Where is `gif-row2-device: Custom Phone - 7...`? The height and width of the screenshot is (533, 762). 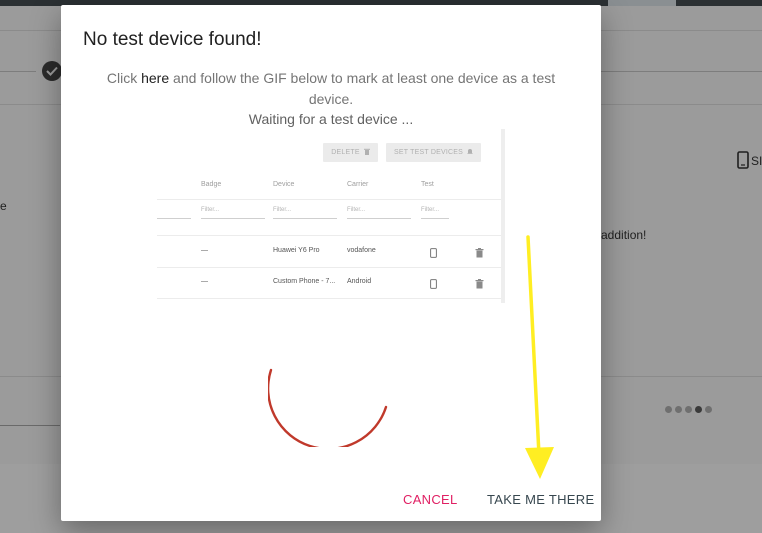
gif-row2-device: Custom Phone - 7... is located at coordinates (304, 281).